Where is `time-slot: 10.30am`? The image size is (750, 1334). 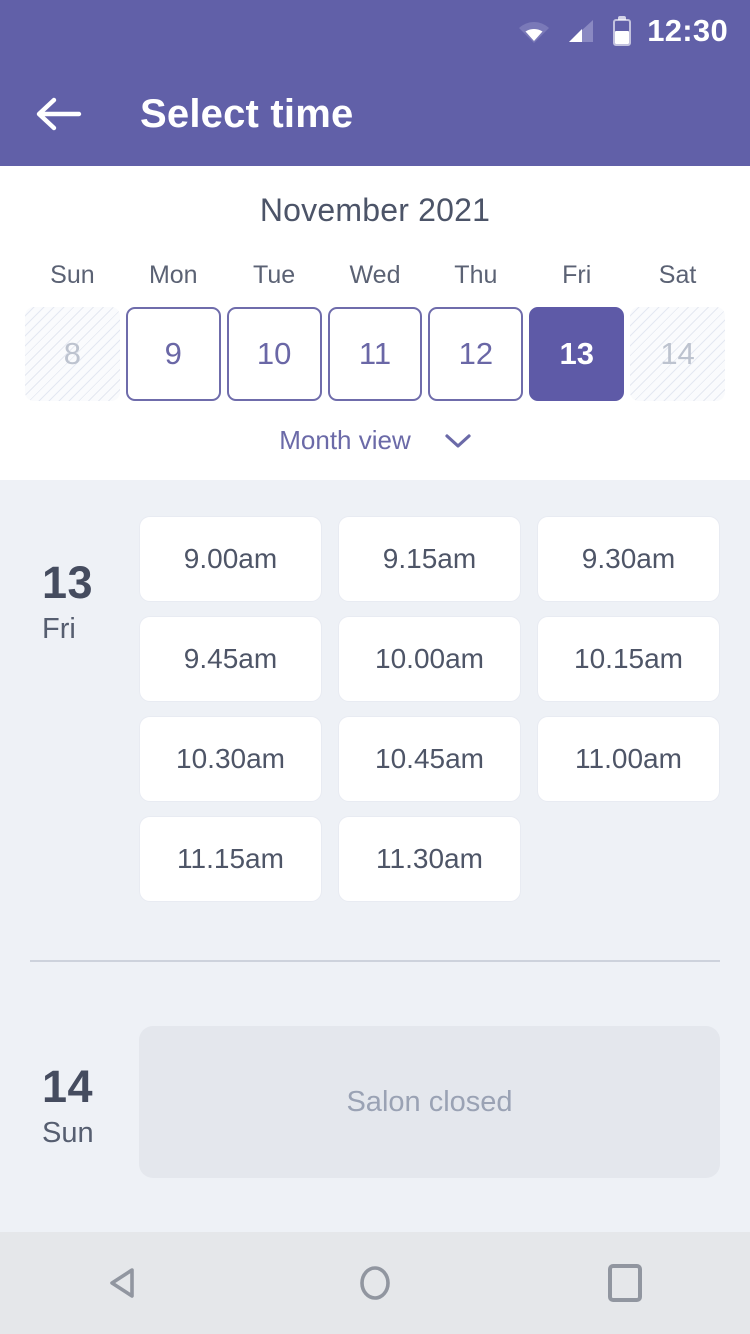 time-slot: 10.30am is located at coordinates (230, 759).